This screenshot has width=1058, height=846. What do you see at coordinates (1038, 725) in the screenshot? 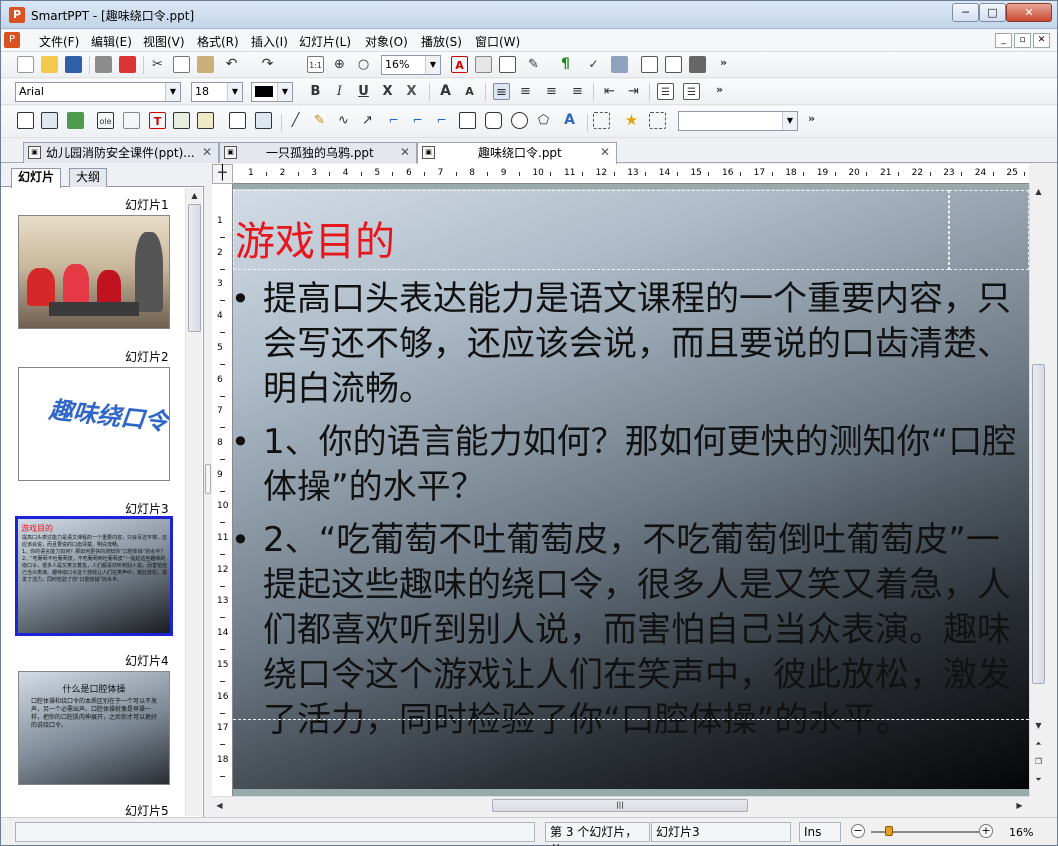
I see `scroll-down-icon: ▼` at bounding box center [1038, 725].